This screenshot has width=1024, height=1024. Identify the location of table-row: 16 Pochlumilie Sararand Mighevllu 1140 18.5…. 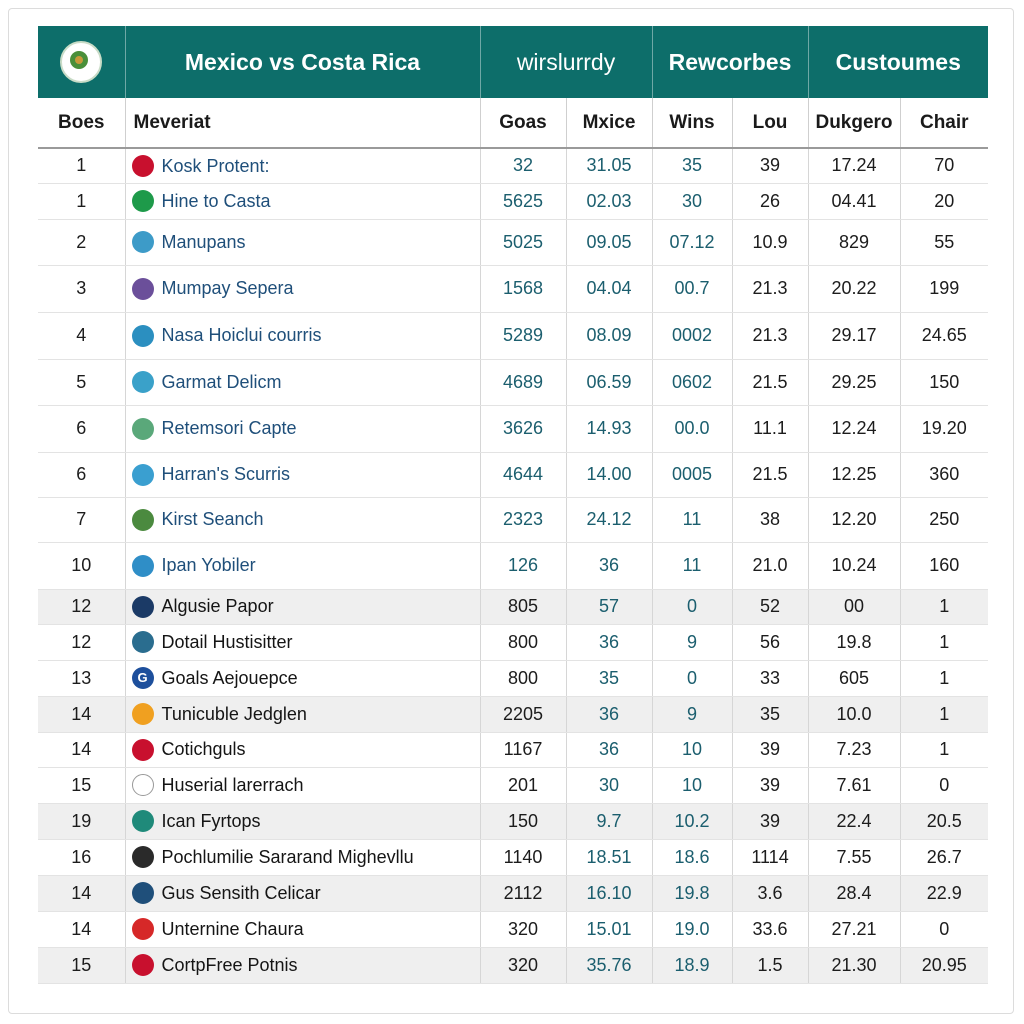
(513, 857).